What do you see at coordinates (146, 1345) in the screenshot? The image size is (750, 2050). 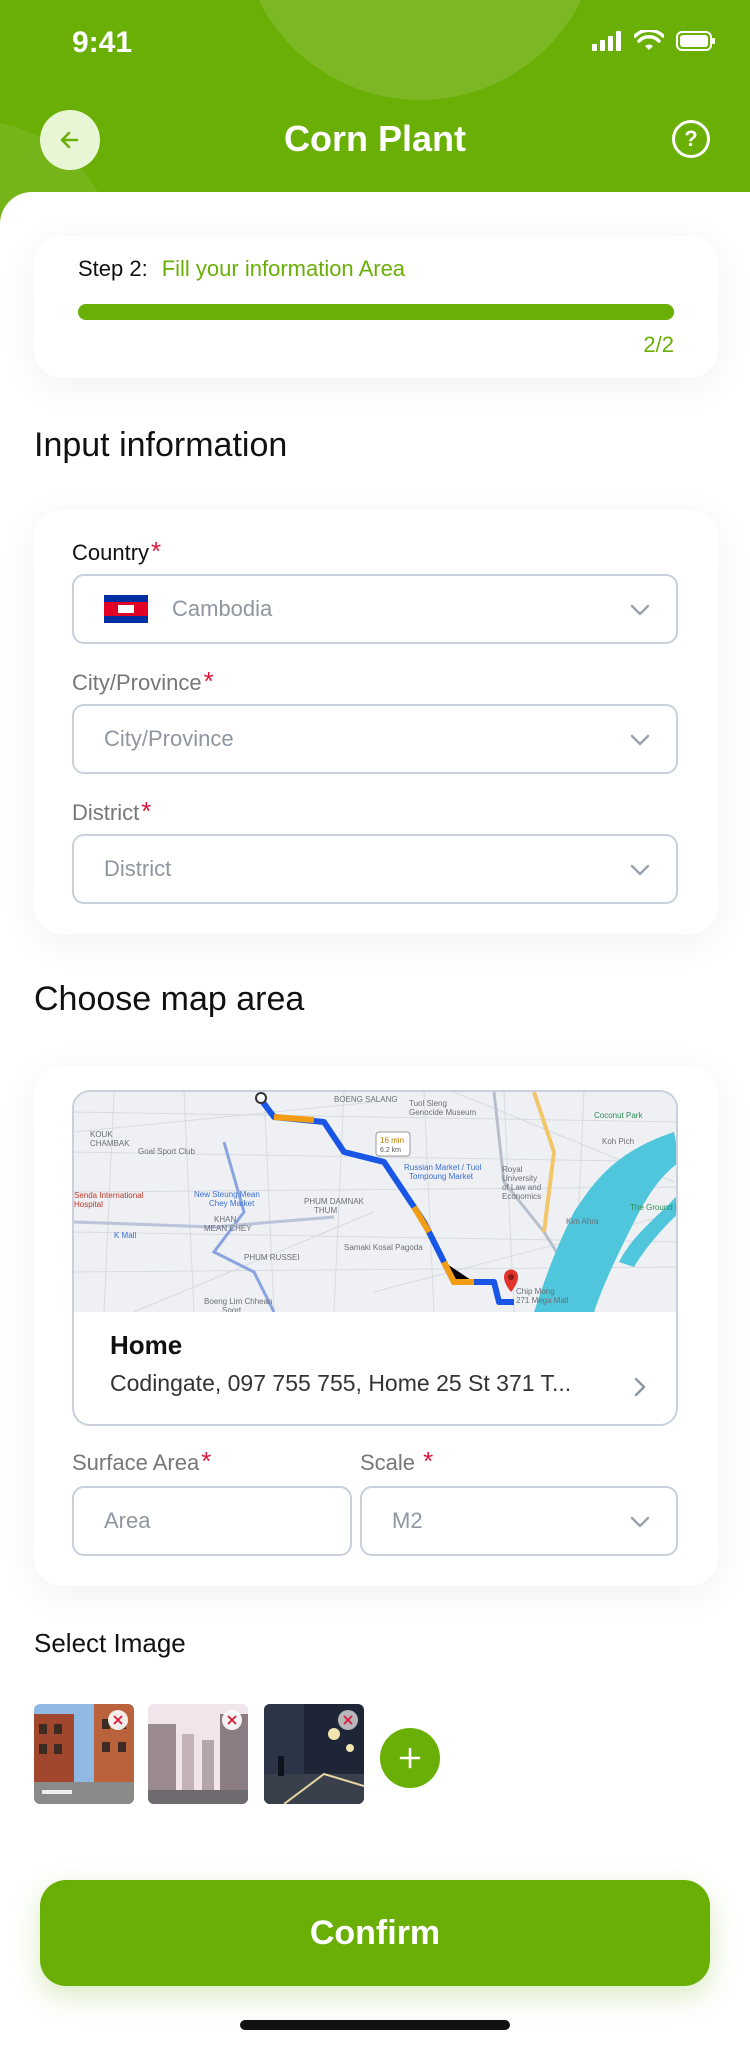 I see `place-name: Home` at bounding box center [146, 1345].